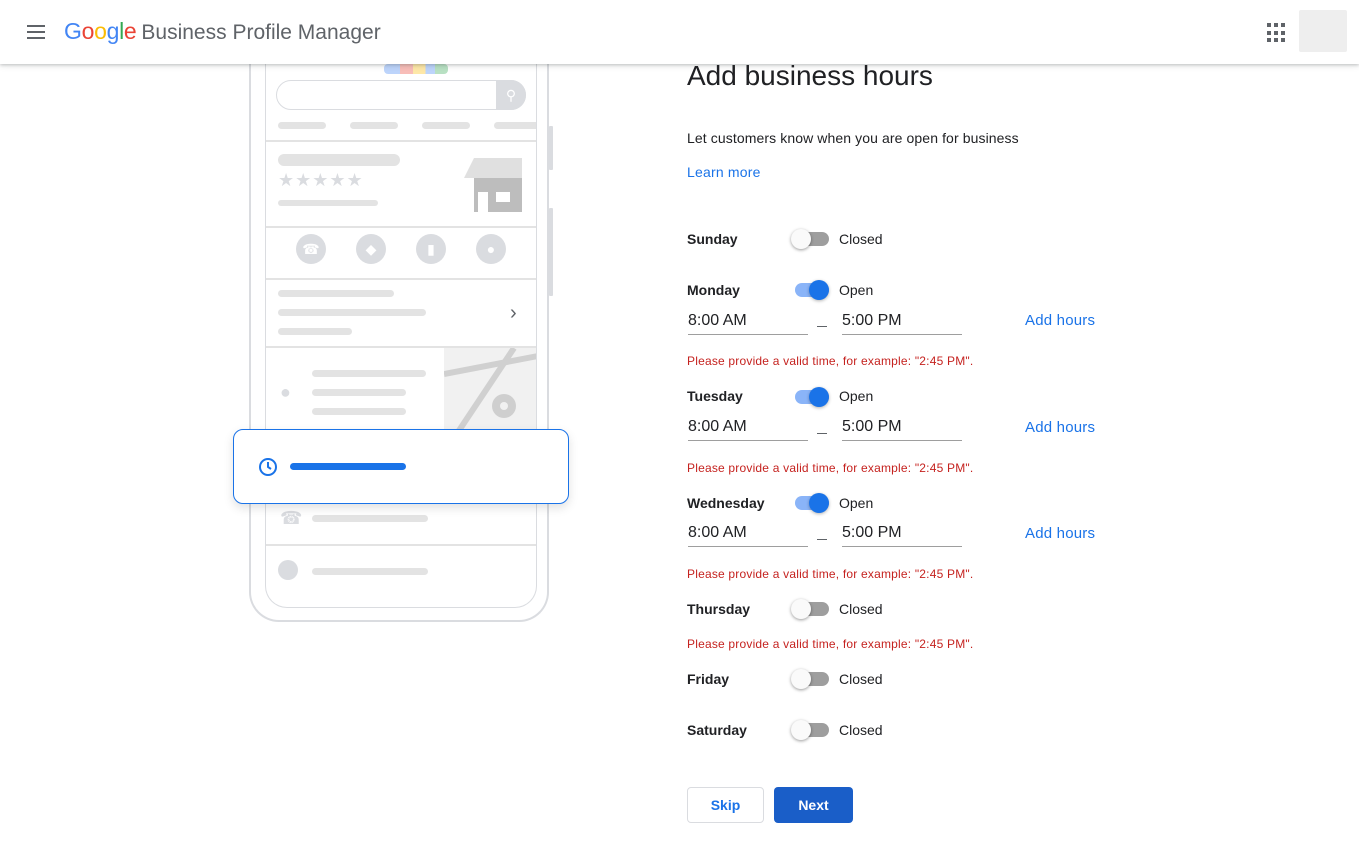 The height and width of the screenshot is (843, 1359). Describe the element at coordinates (311, 249) in the screenshot. I see `call-icon: ☎` at that location.